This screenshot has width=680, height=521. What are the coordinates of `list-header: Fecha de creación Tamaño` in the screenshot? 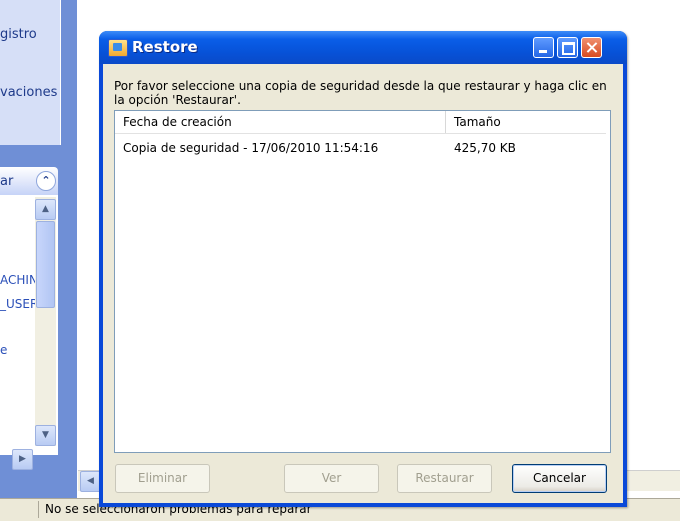 It's located at (360, 122).